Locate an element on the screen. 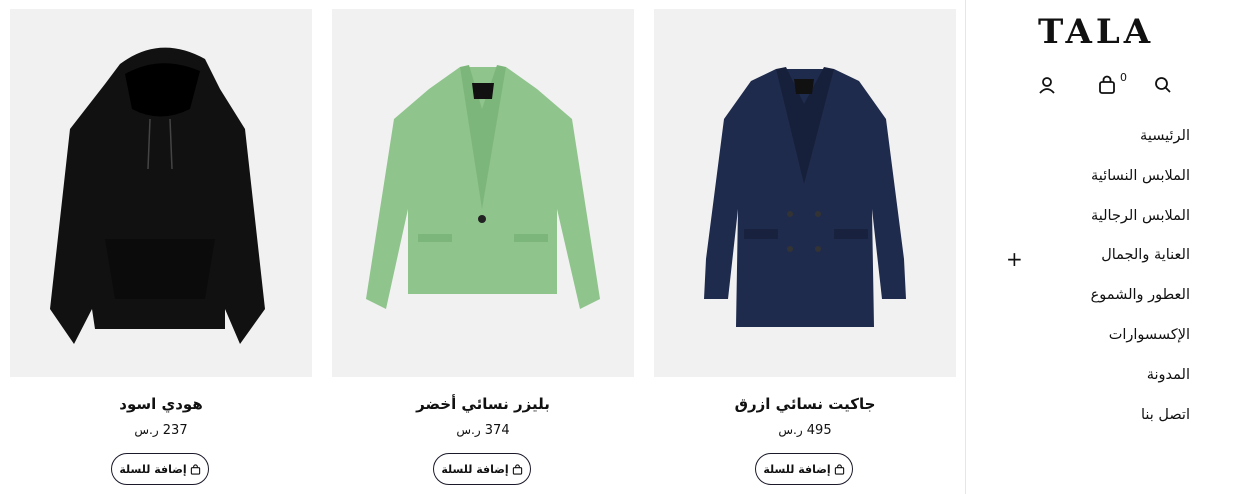 The height and width of the screenshot is (494, 1238). product-name: جاكيت نسائي ازرق is located at coordinates (805, 404).